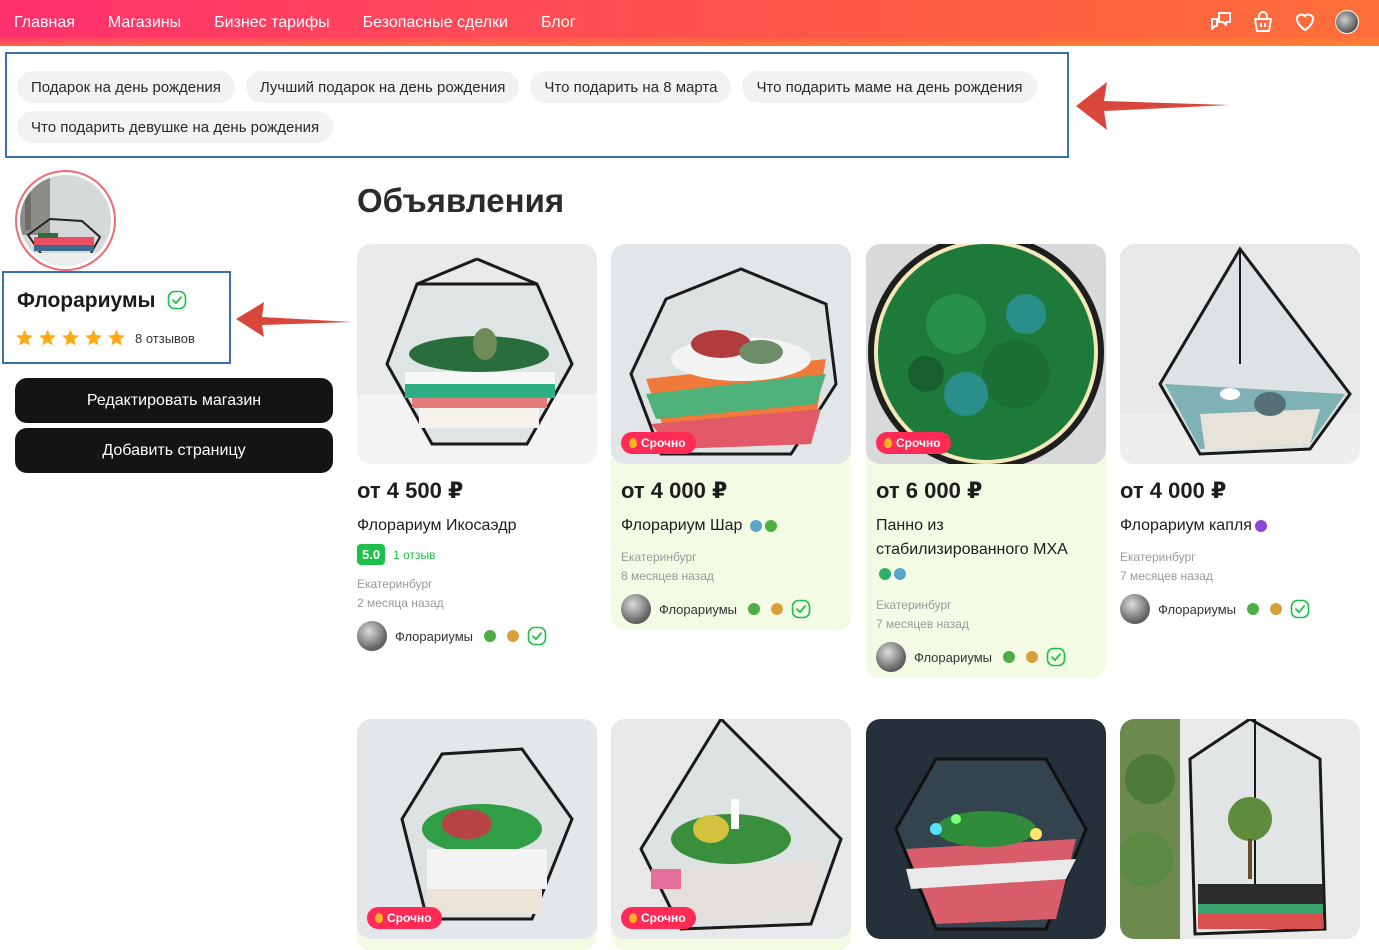 Image resolution: width=1379 pixels, height=950 pixels. Describe the element at coordinates (472, 526) in the screenshot. I see `listing-title: Флорариум Икосаэдр` at that location.